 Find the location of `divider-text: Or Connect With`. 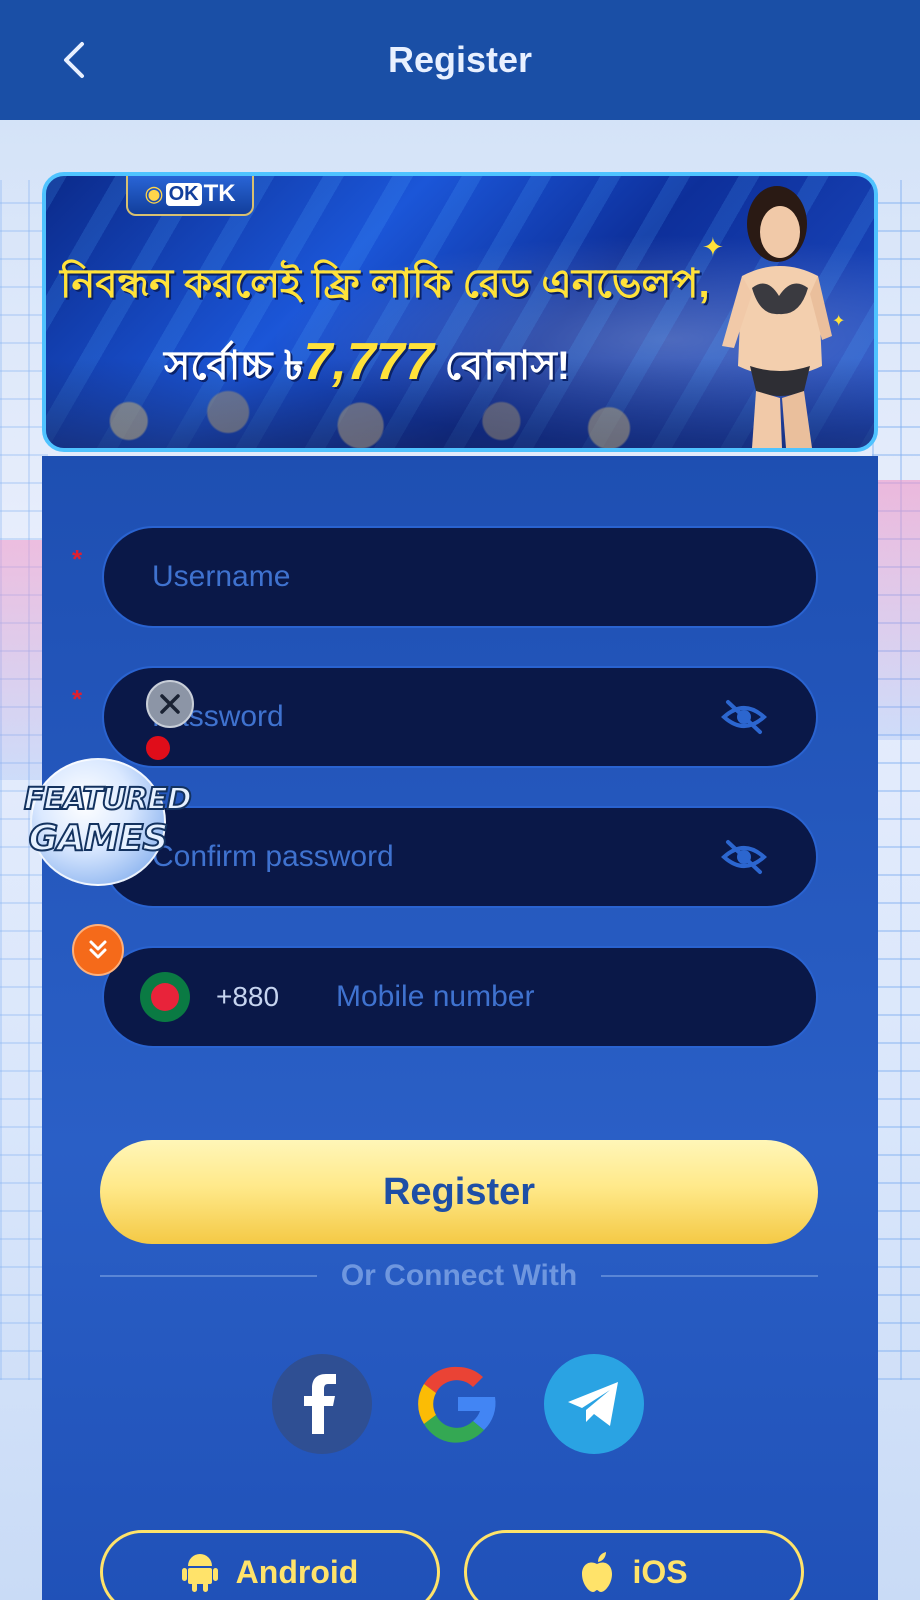

divider-text: Or Connect With is located at coordinates (459, 1275).